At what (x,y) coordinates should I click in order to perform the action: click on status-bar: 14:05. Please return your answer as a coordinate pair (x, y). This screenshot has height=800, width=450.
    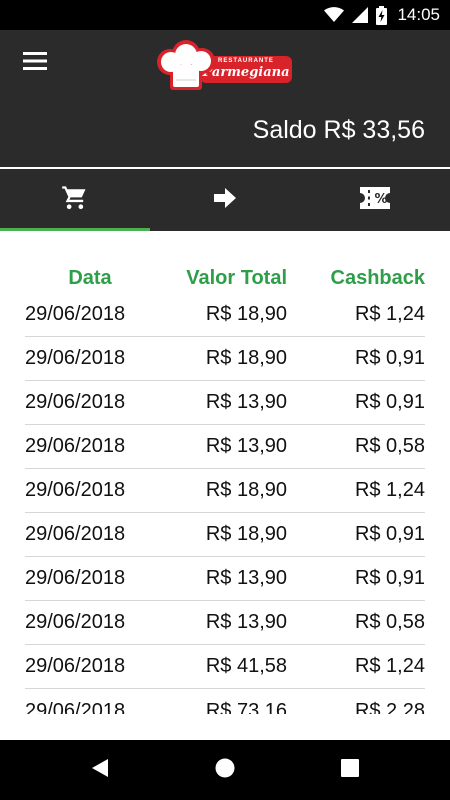
    Looking at the image, I should click on (225, 15).